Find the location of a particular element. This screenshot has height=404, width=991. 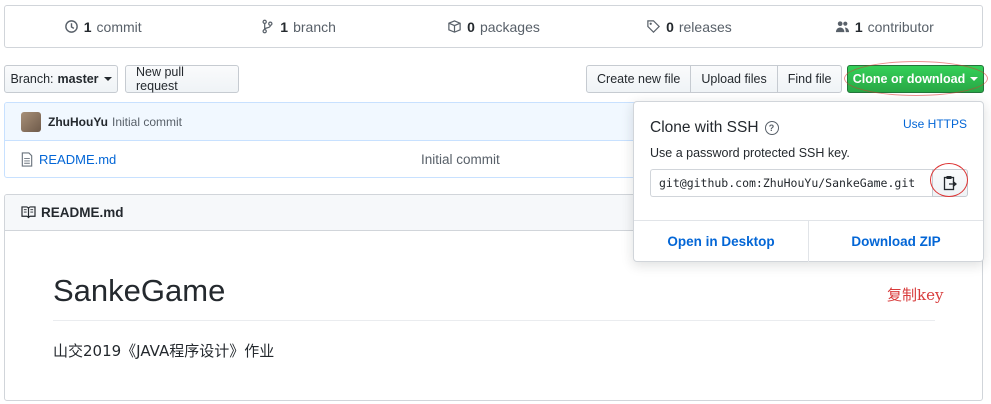

git-branch-icon is located at coordinates (267, 26).